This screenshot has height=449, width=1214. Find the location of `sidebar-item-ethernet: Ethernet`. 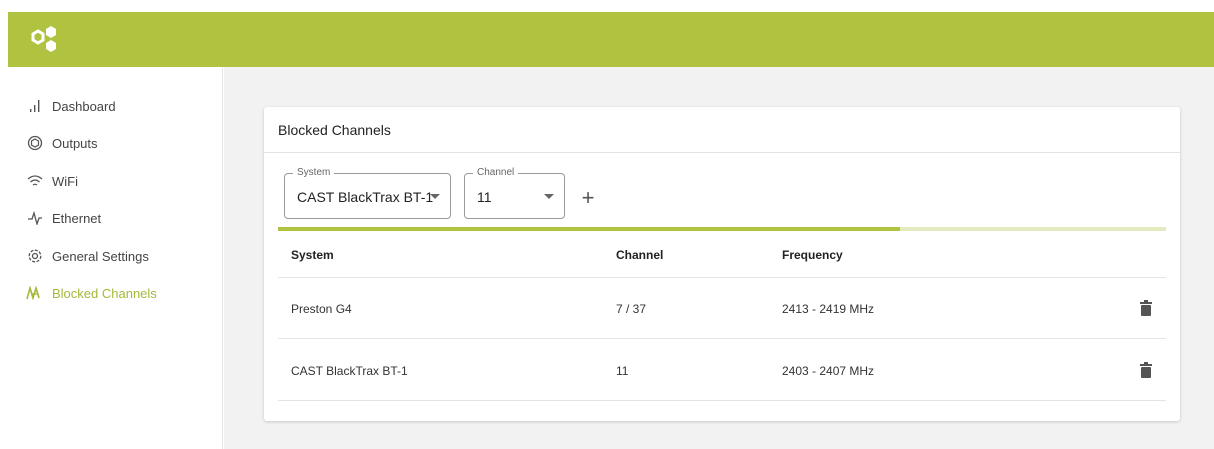

sidebar-item-ethernet: Ethernet is located at coordinates (63, 218).